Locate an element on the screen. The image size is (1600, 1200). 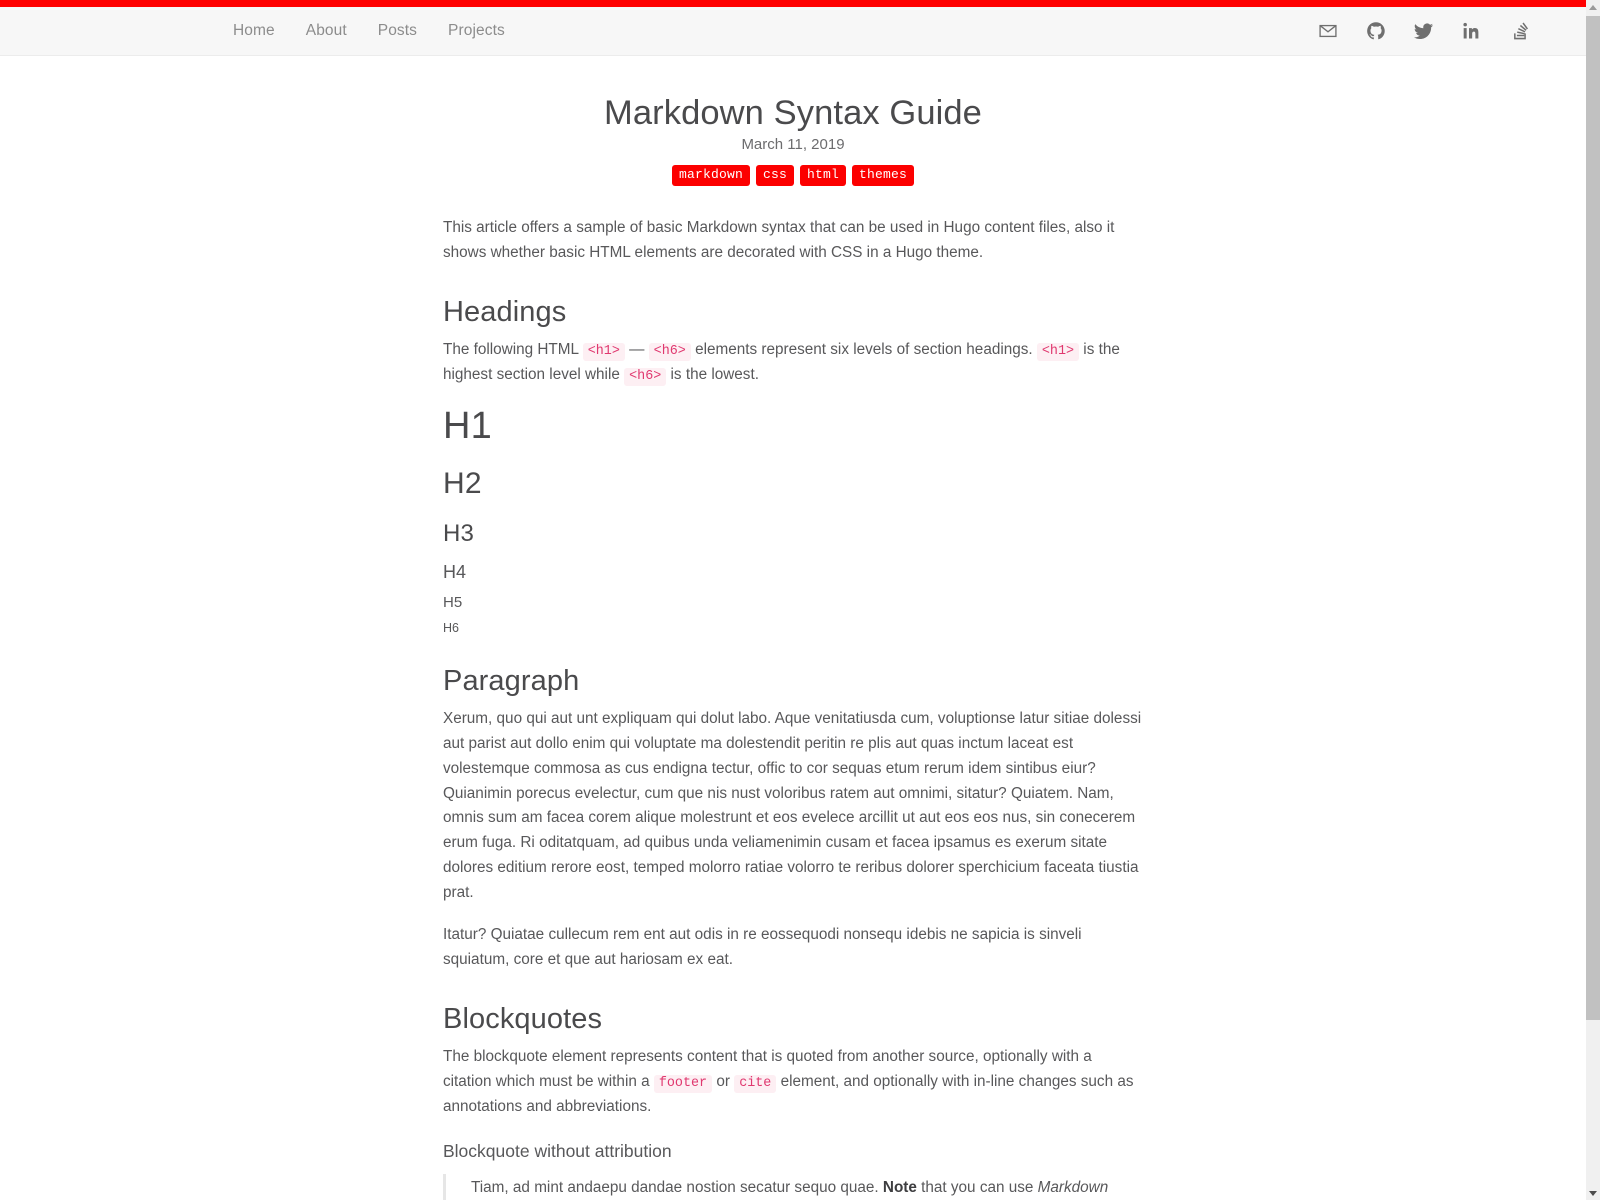
tag-list: markdown css html themes is located at coordinates (793, 176).